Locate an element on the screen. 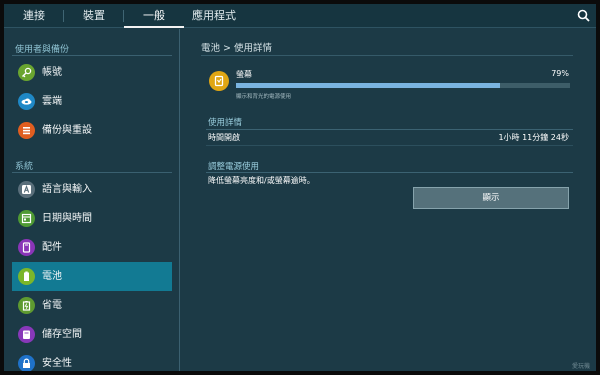 This screenshot has height=375, width=600. sidebar-item-label: 省電 is located at coordinates (52, 305).